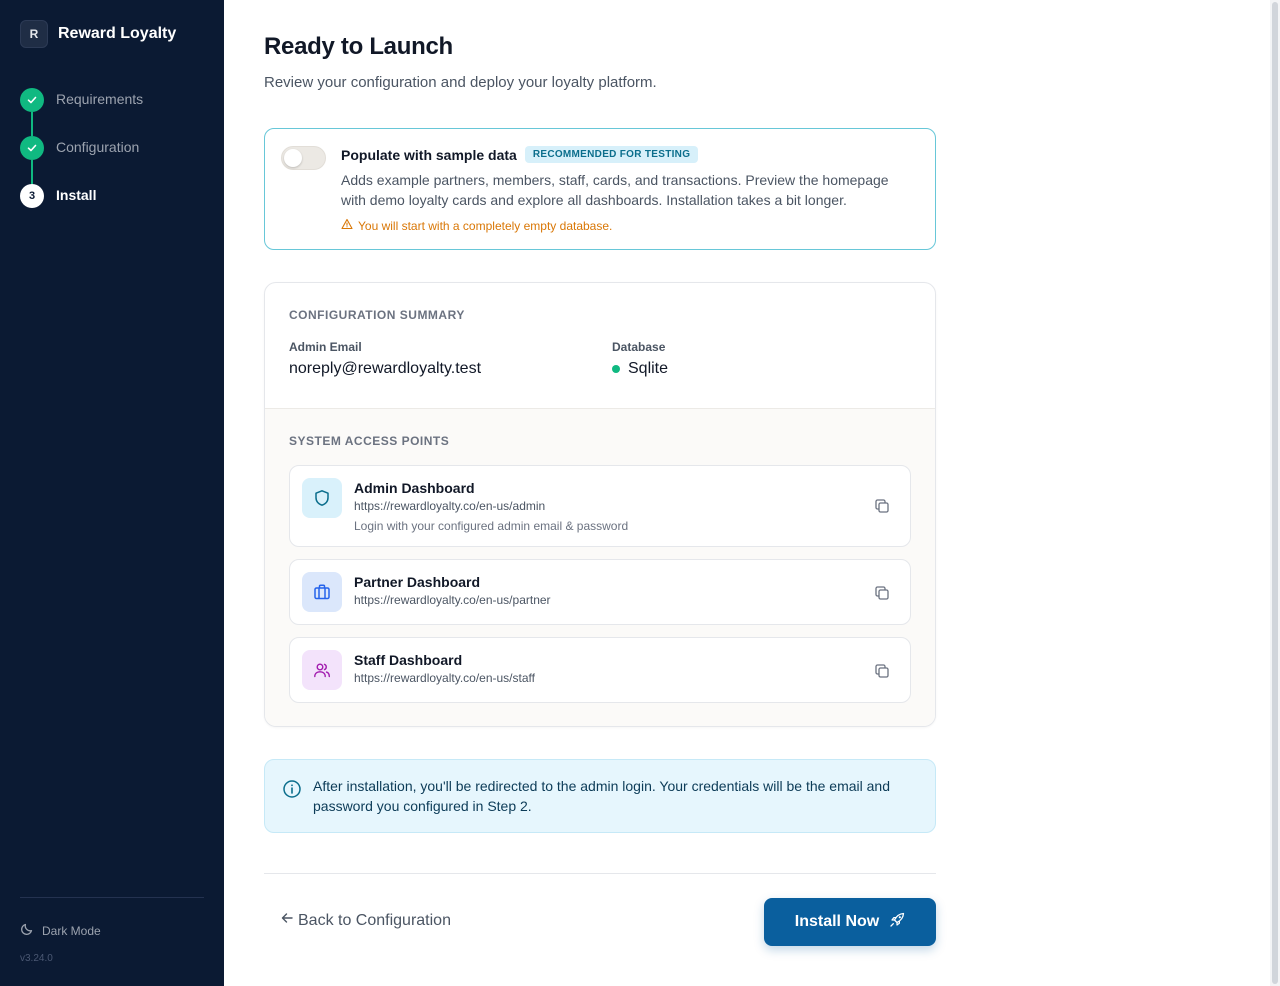  I want to click on access-url: https://rewardloyalty.co/en-us/staff, so click(444, 678).